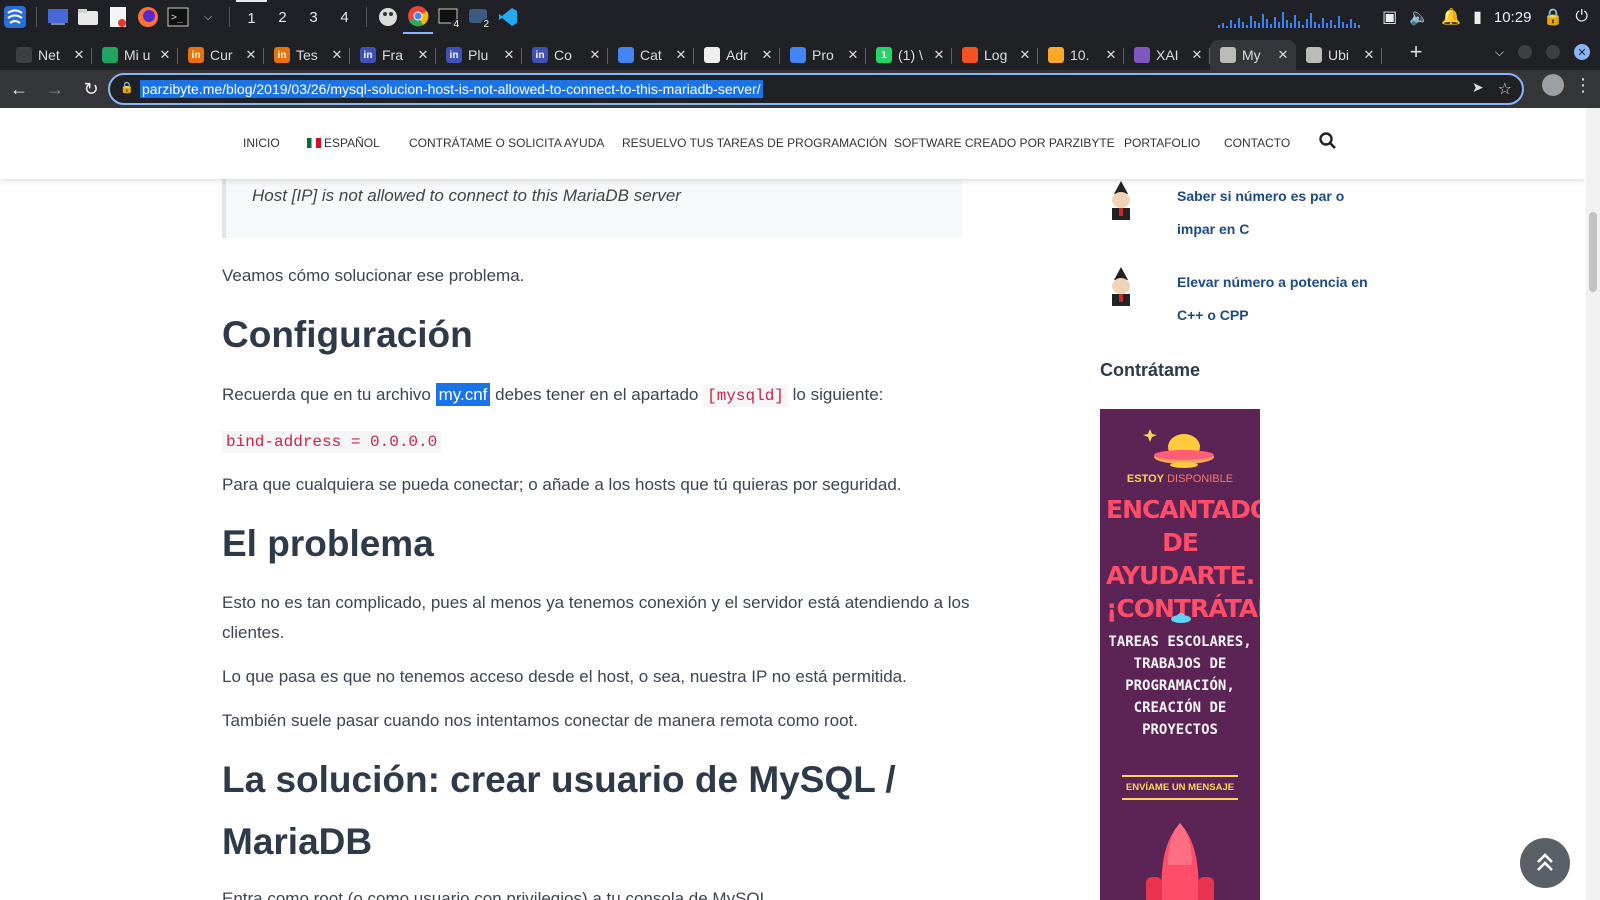  Describe the element at coordinates (344, 17) in the screenshot. I see `workspace-4: 4` at that location.